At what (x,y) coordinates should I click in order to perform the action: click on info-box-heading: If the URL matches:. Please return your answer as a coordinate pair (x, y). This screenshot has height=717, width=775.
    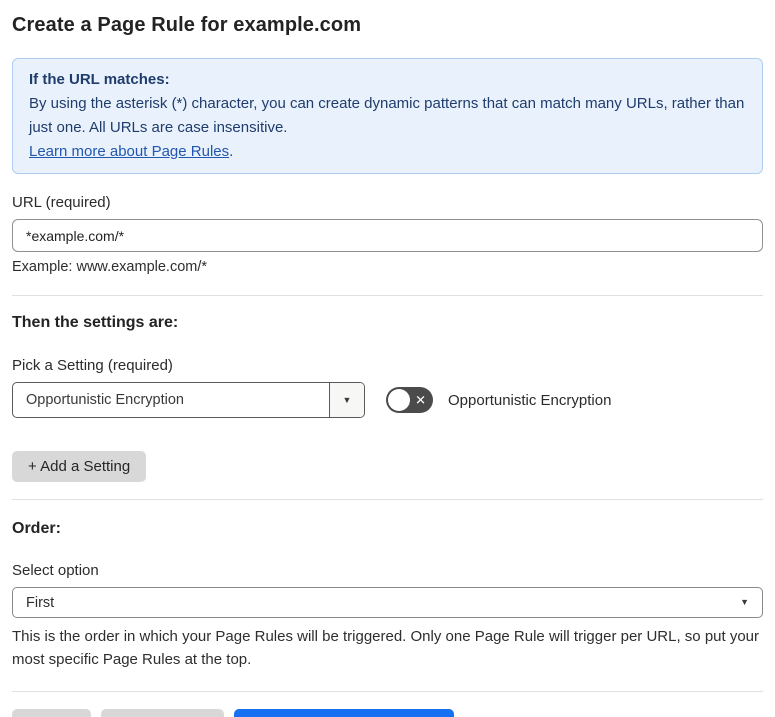
    Looking at the image, I should click on (99, 79).